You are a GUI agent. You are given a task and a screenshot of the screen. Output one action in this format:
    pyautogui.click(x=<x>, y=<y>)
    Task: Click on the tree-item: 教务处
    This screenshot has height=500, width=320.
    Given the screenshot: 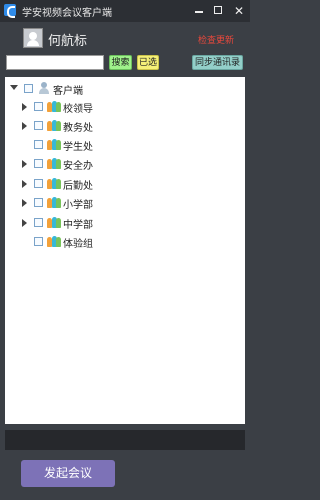 What is the action you would take?
    pyautogui.click(x=122, y=126)
    